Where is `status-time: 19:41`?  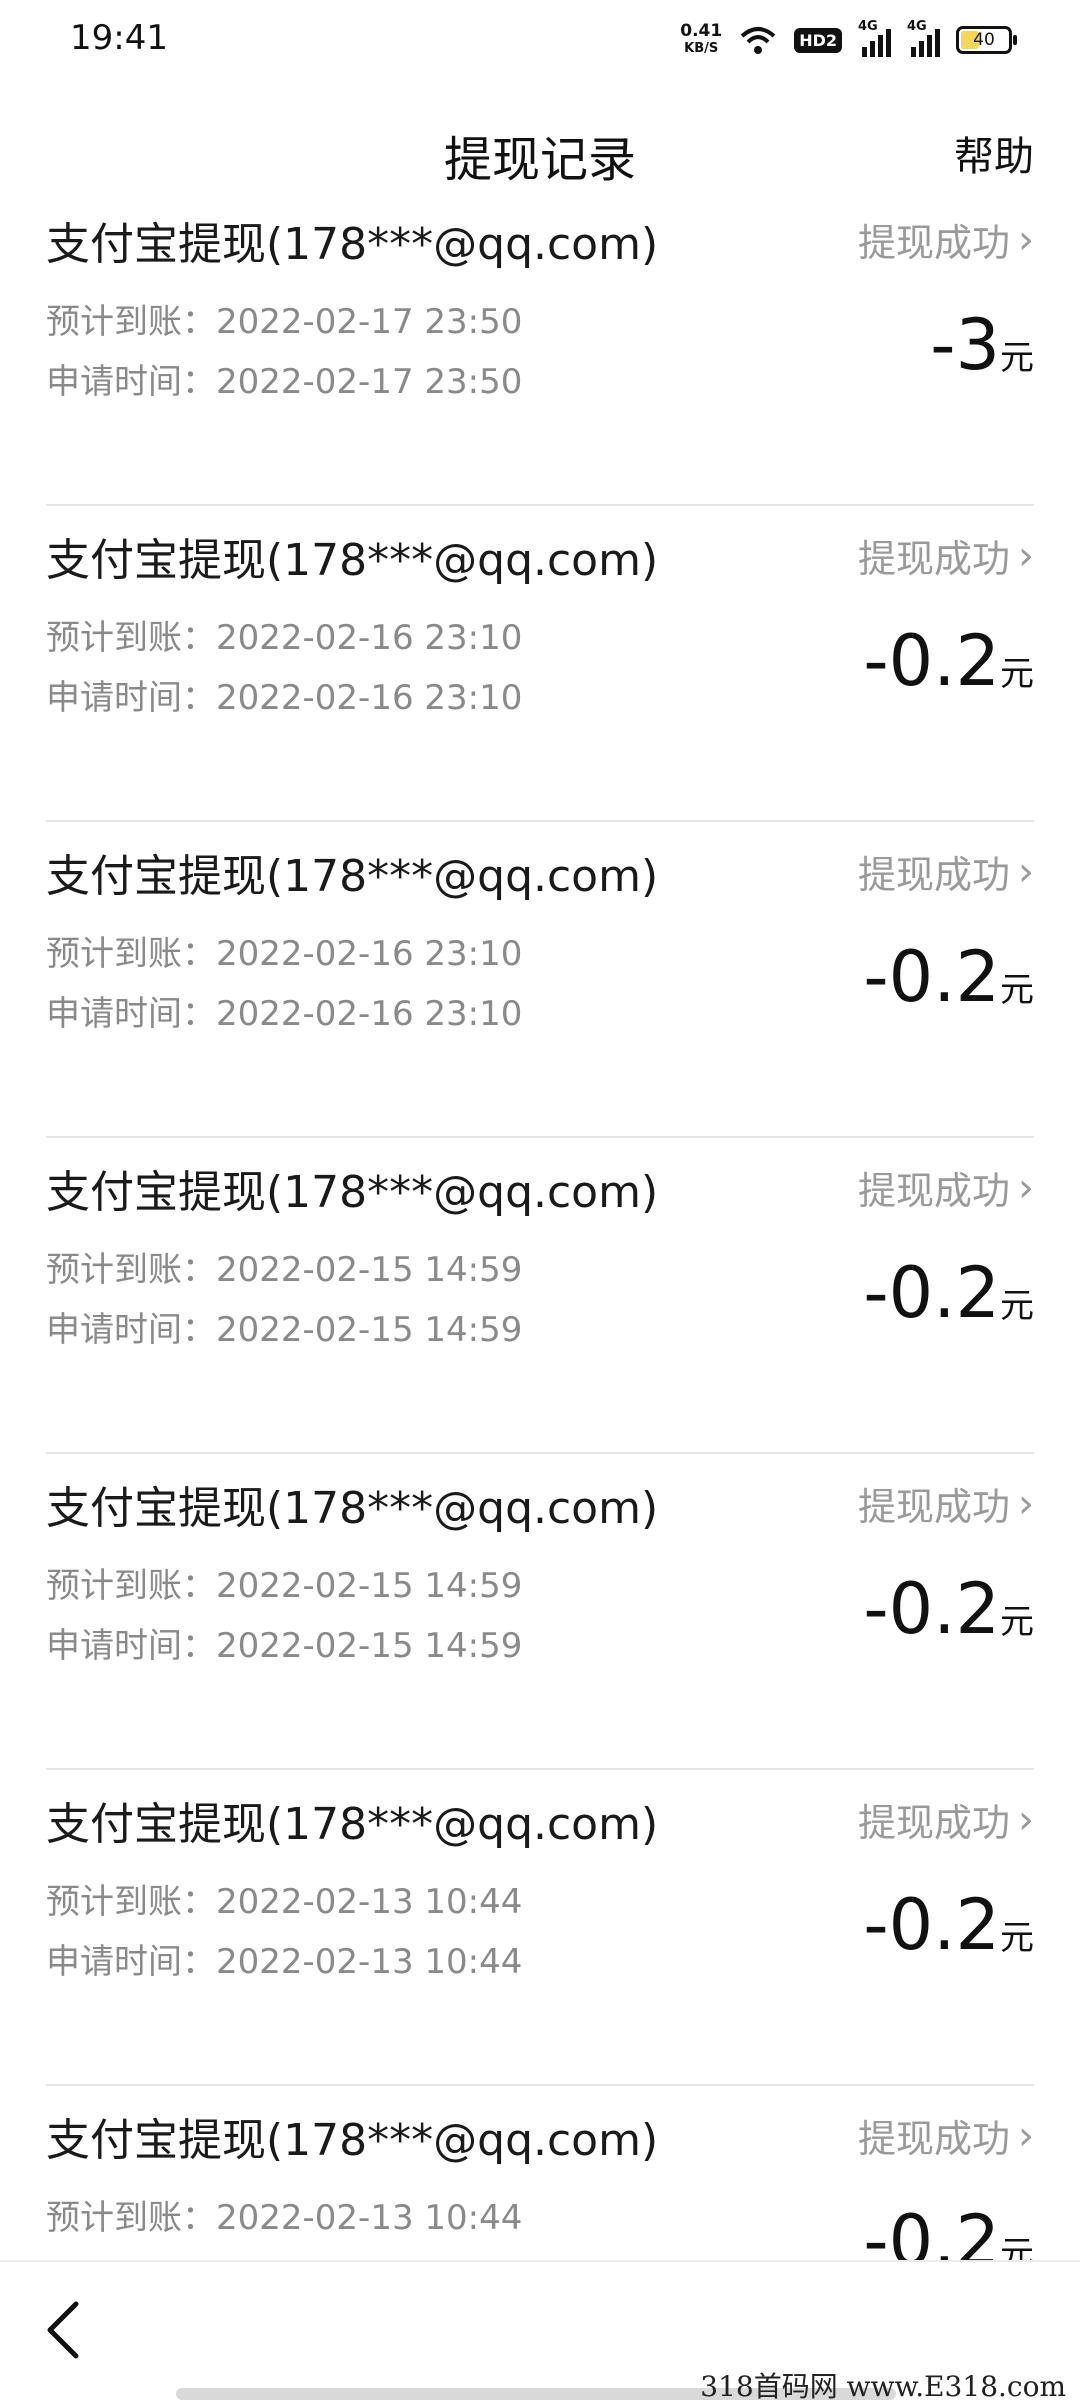 status-time: 19:41 is located at coordinates (119, 38).